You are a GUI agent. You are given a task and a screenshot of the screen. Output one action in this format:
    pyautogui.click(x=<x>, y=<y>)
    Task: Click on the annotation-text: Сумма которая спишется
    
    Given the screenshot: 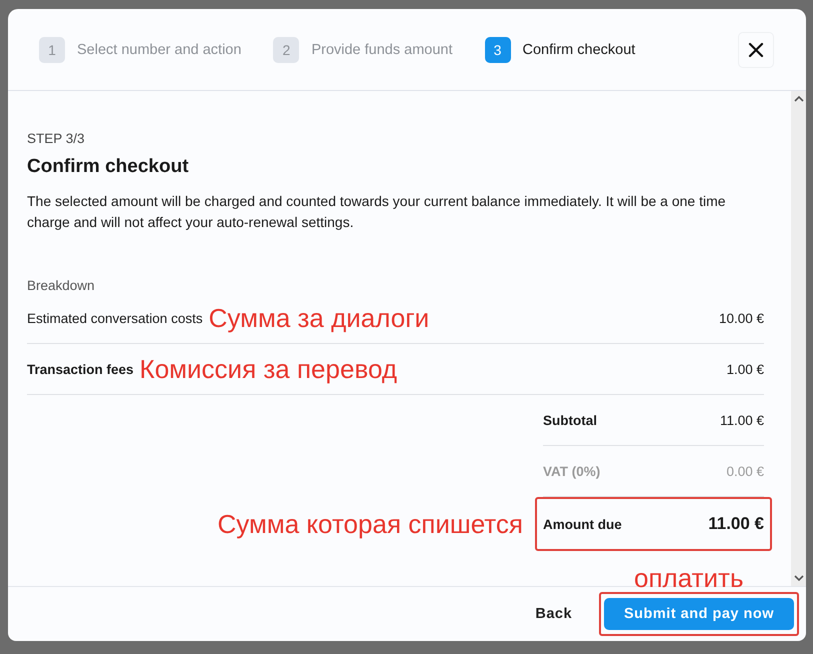 What is the action you would take?
    pyautogui.click(x=370, y=524)
    